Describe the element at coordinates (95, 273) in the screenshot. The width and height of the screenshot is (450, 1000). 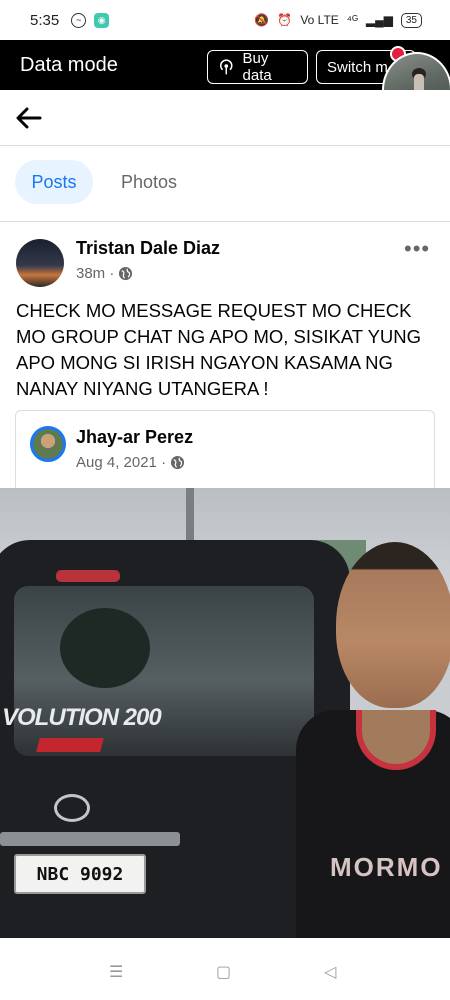
I see `post-time: 38m ·` at that location.